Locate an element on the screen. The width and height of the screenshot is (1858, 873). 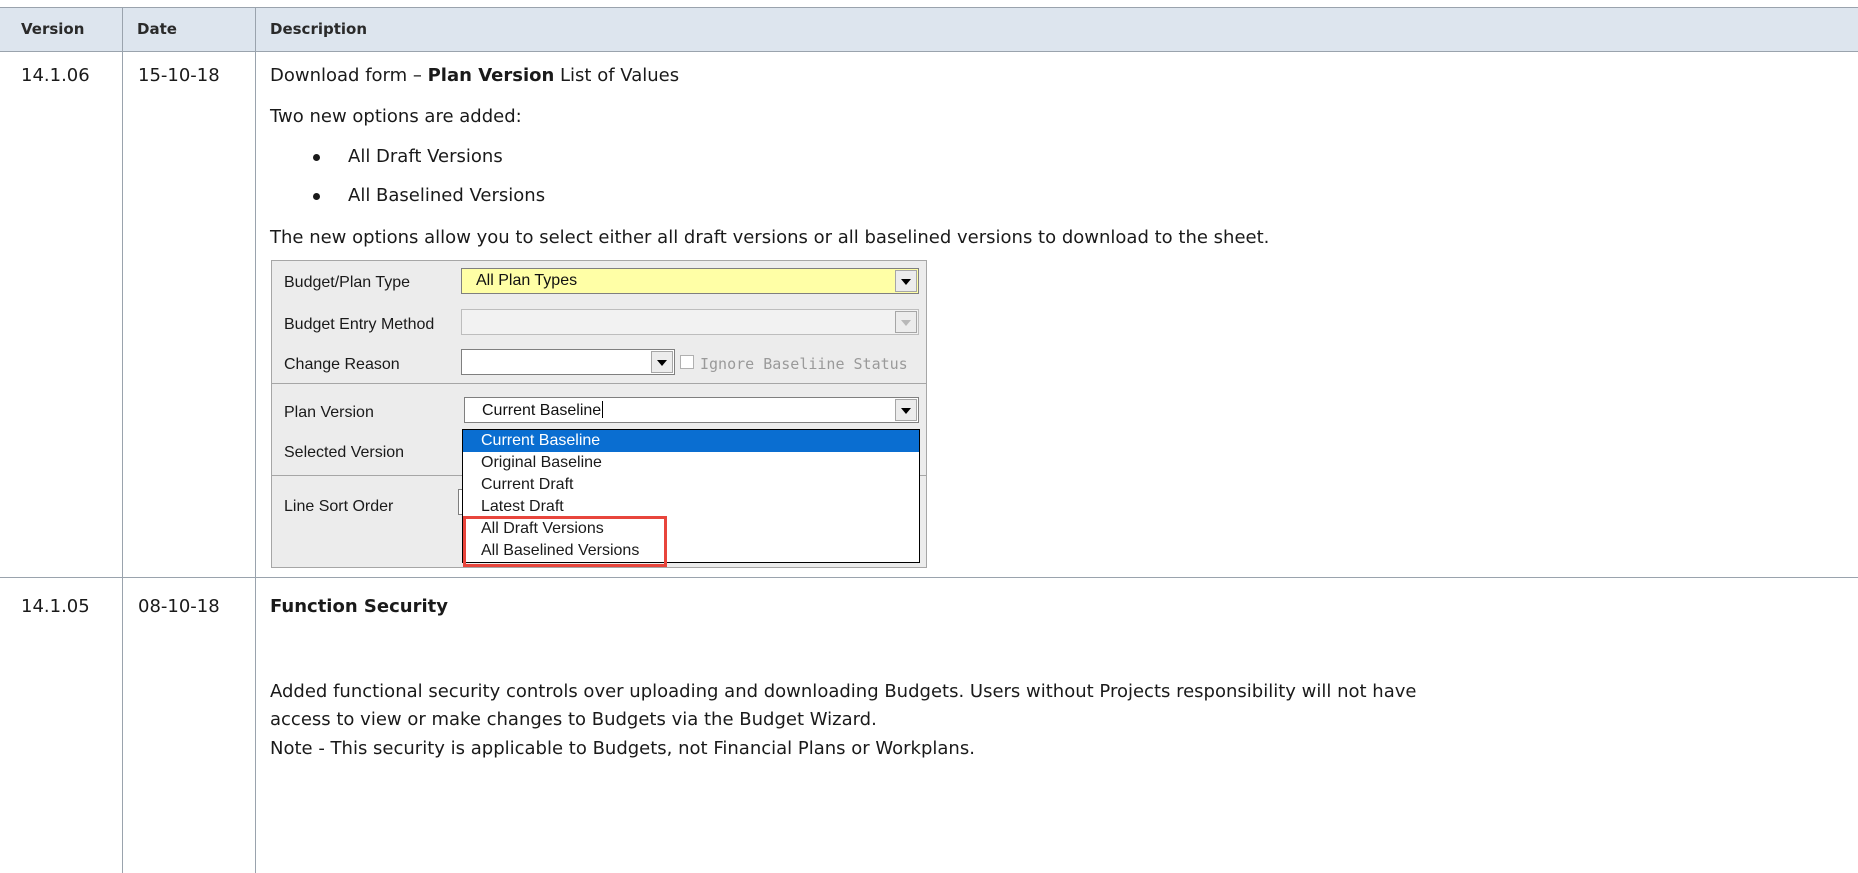
row1-line1-bold: Plan Version is located at coordinates (491, 75).